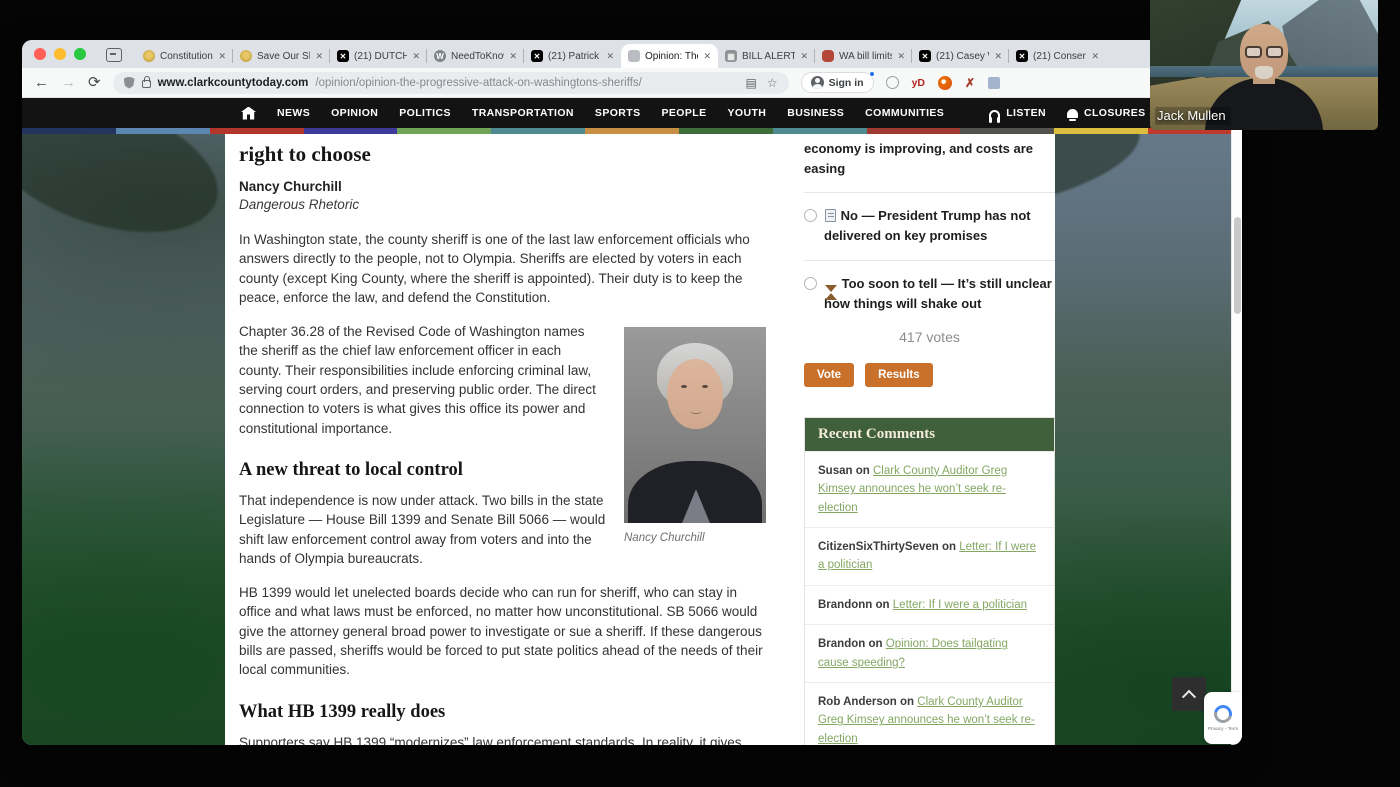 The height and width of the screenshot is (787, 1400). I want to click on tab-save-our-sheriff: Save Our Sheriff ✕, so click(281, 56).